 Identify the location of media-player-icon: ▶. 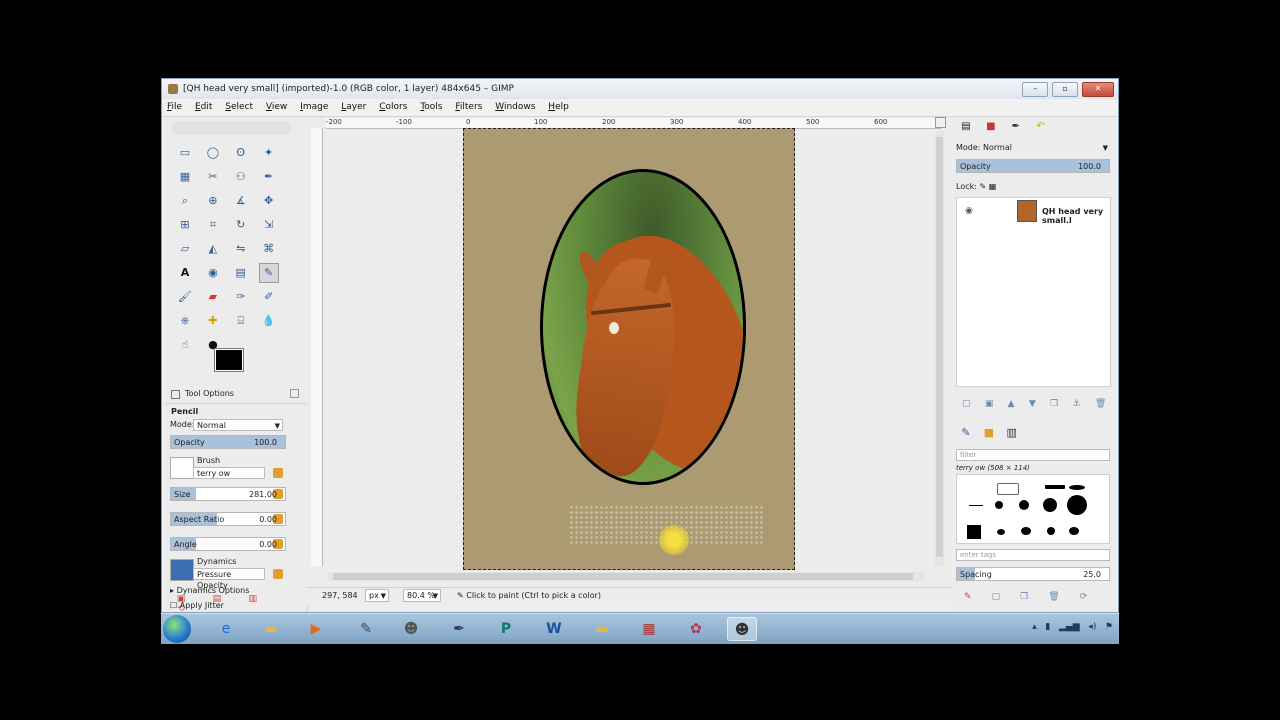
(316, 629).